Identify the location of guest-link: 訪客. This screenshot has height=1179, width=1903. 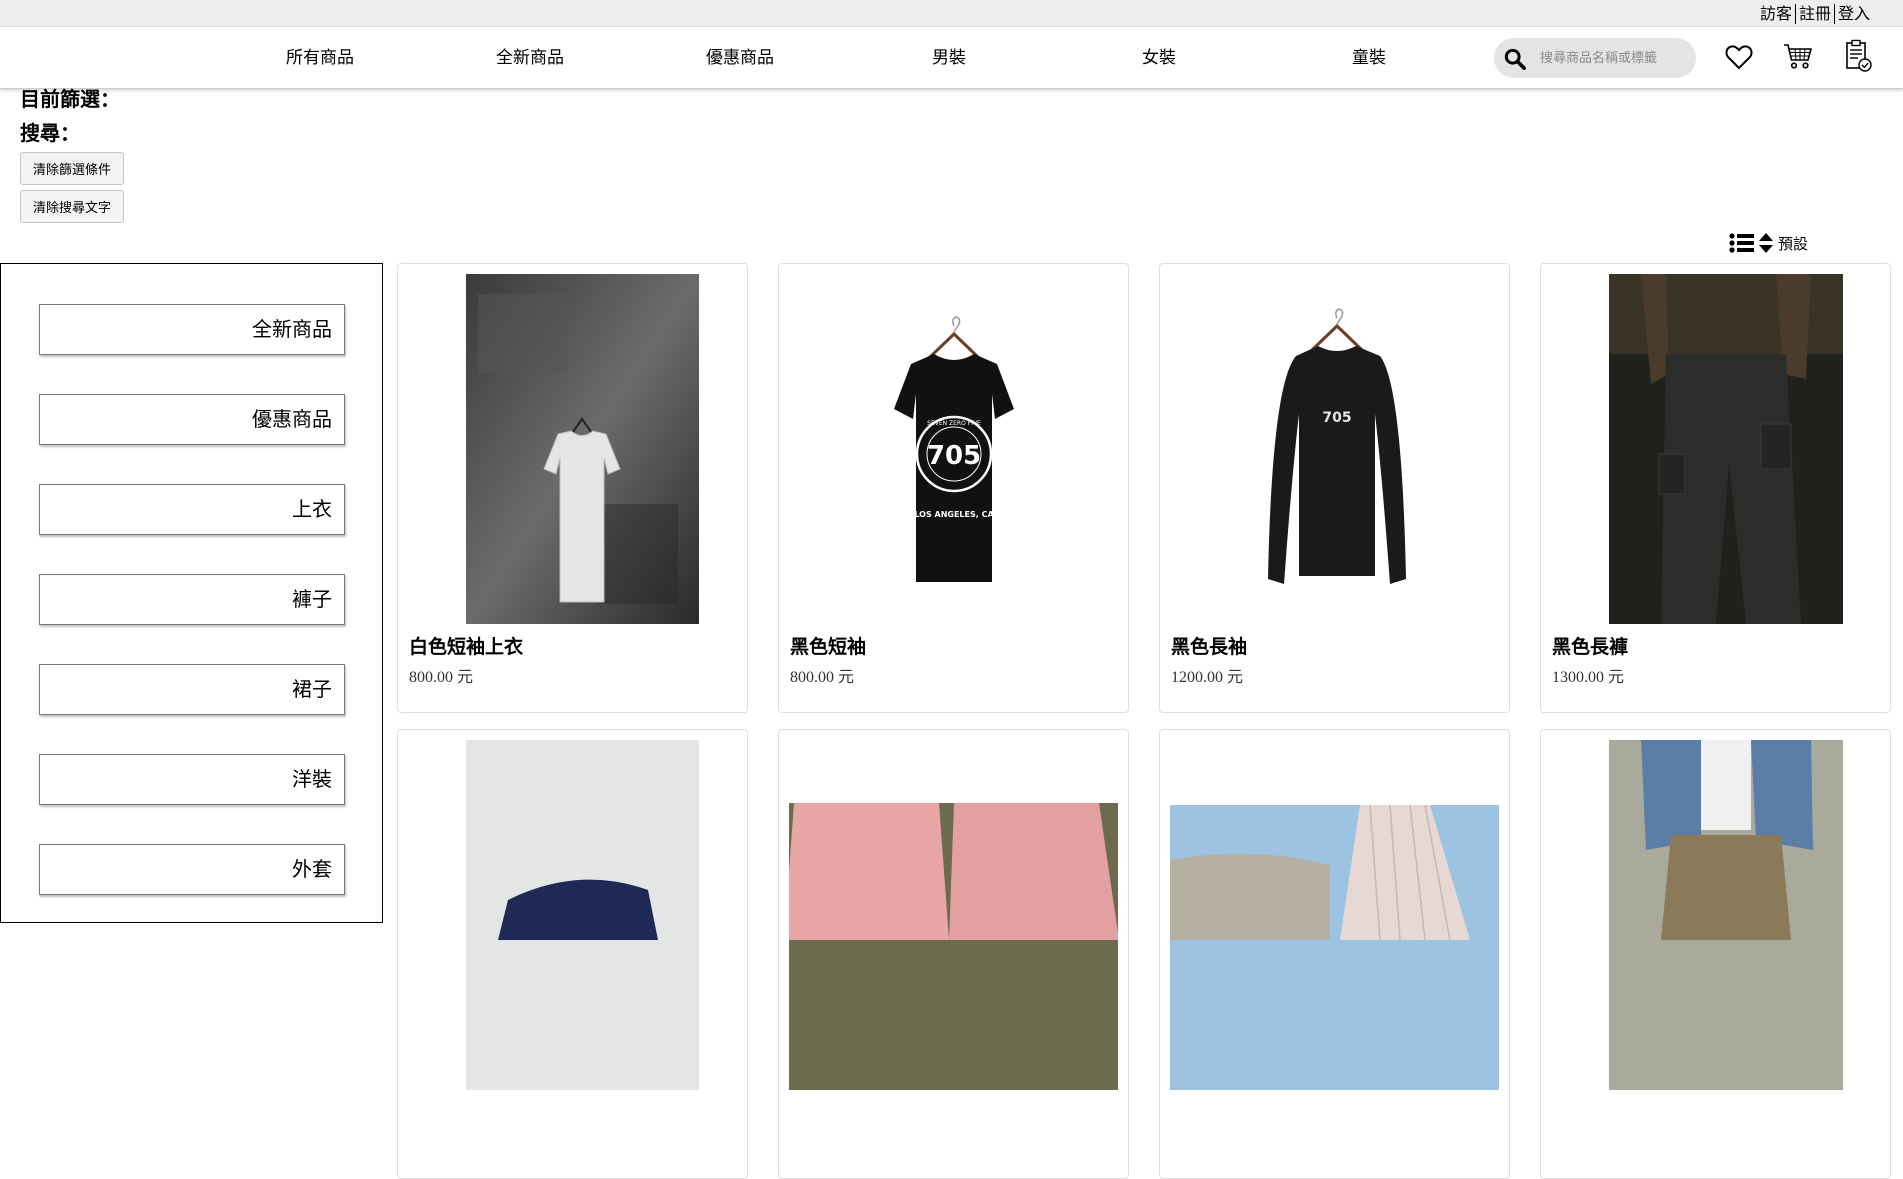
(1776, 14).